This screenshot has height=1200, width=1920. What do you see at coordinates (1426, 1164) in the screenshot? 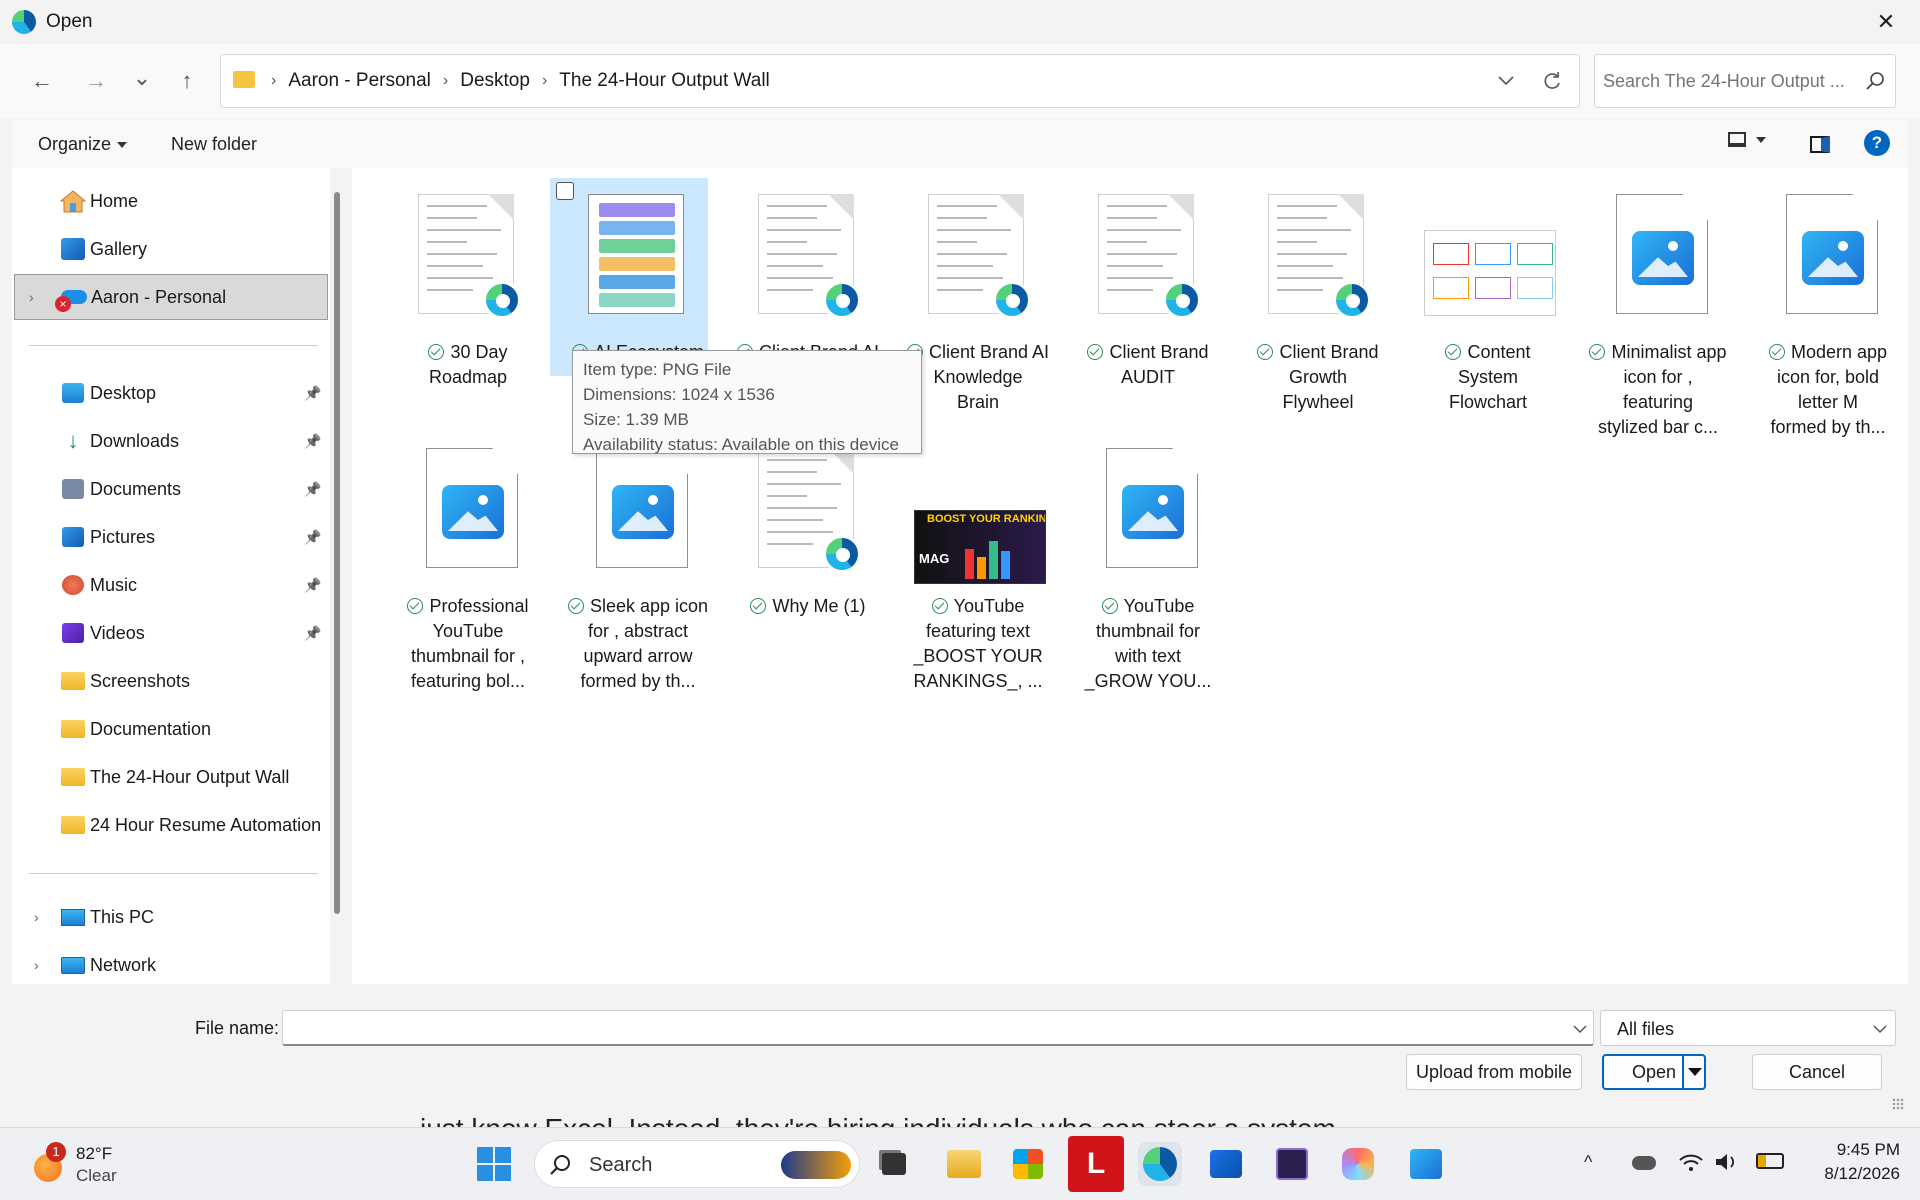
I see `photos-button` at bounding box center [1426, 1164].